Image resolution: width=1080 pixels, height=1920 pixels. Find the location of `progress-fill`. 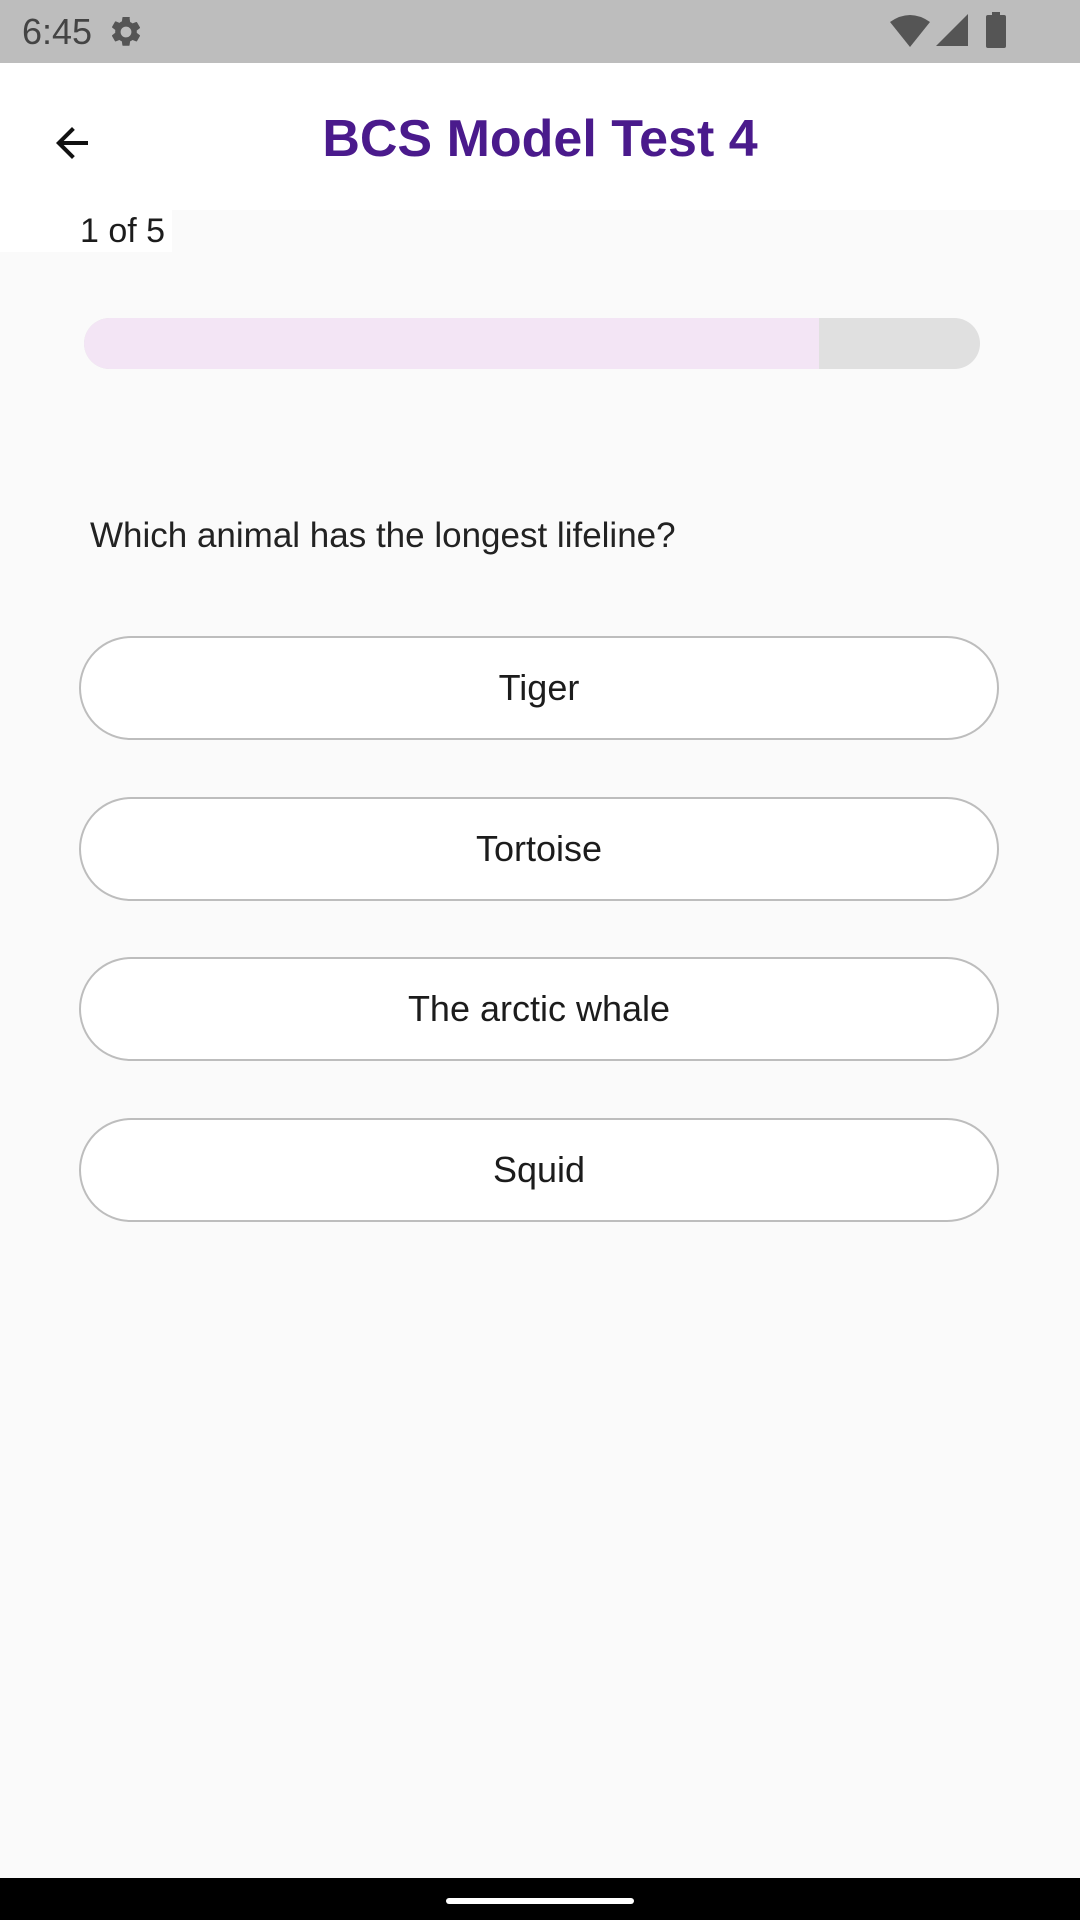

progress-fill is located at coordinates (451, 343).